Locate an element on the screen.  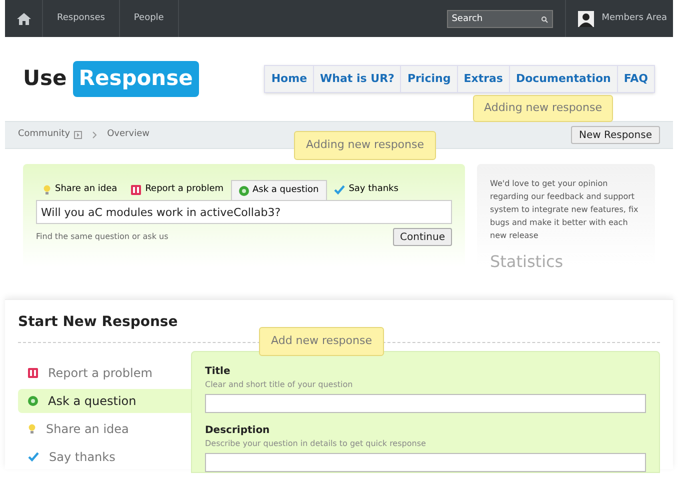
tab: Say thanks is located at coordinates (366, 190).